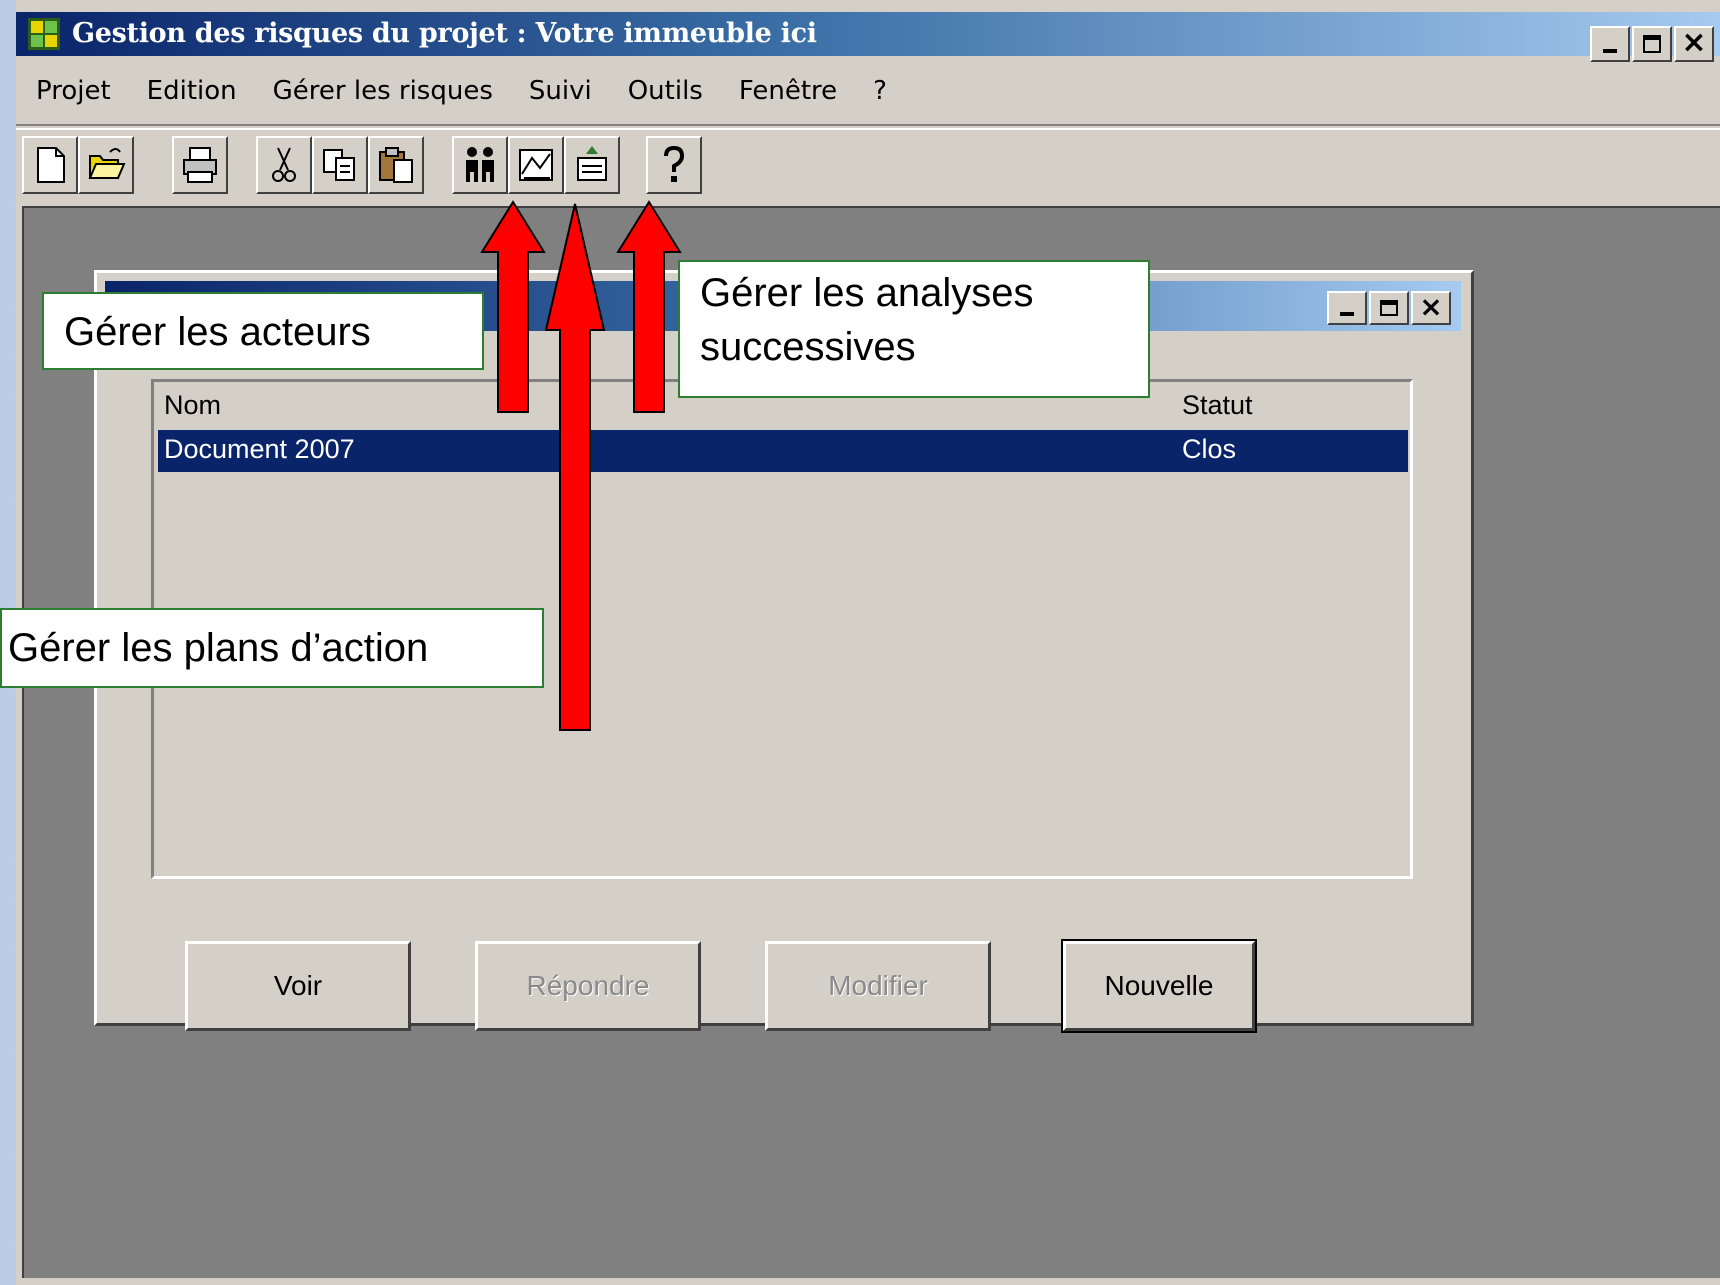 This screenshot has height=1285, width=1720. What do you see at coordinates (1347, 308) in the screenshot?
I see `child-minimize-button` at bounding box center [1347, 308].